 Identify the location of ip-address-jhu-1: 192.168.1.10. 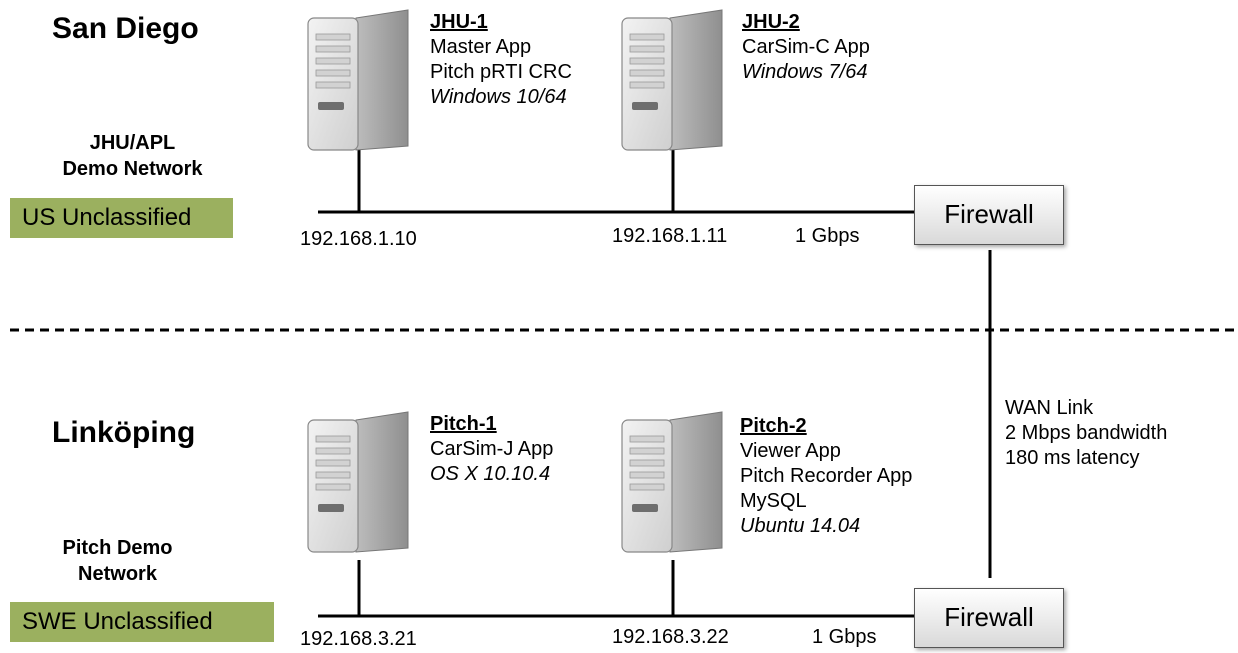
(358, 239).